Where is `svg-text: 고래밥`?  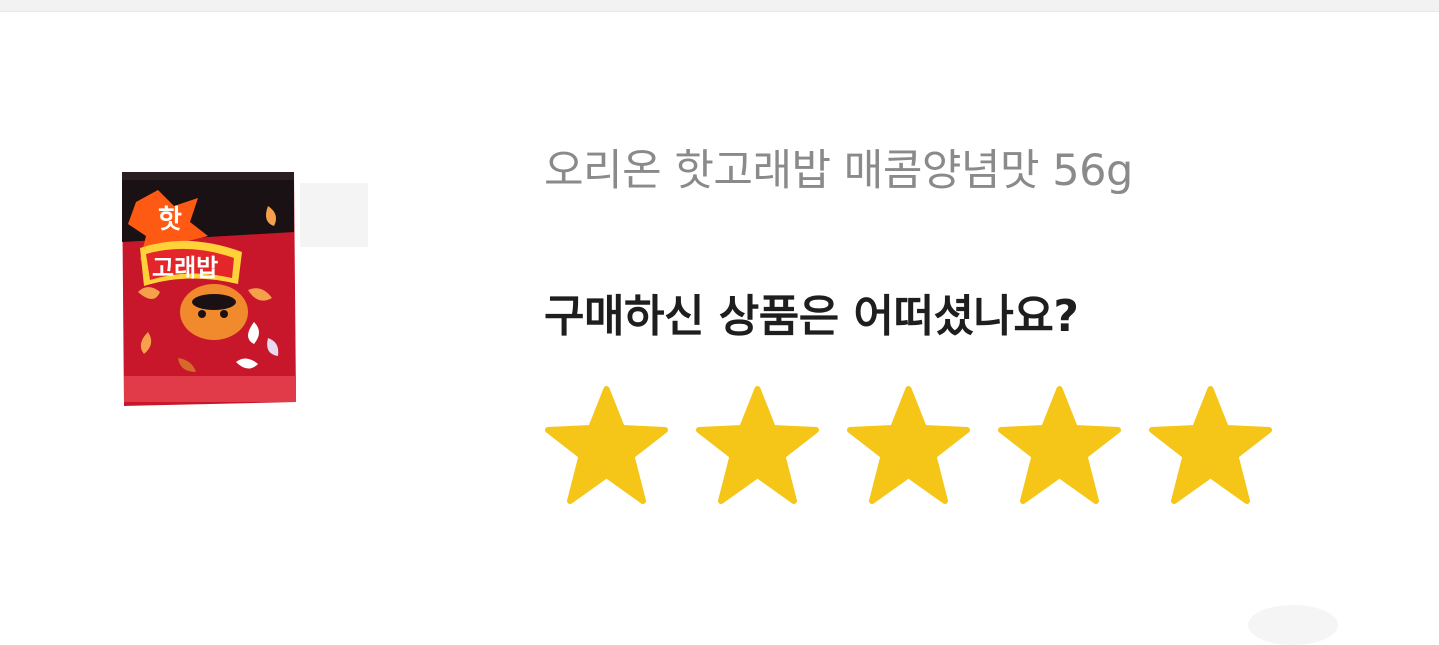 svg-text: 고래밥 is located at coordinates (185, 268).